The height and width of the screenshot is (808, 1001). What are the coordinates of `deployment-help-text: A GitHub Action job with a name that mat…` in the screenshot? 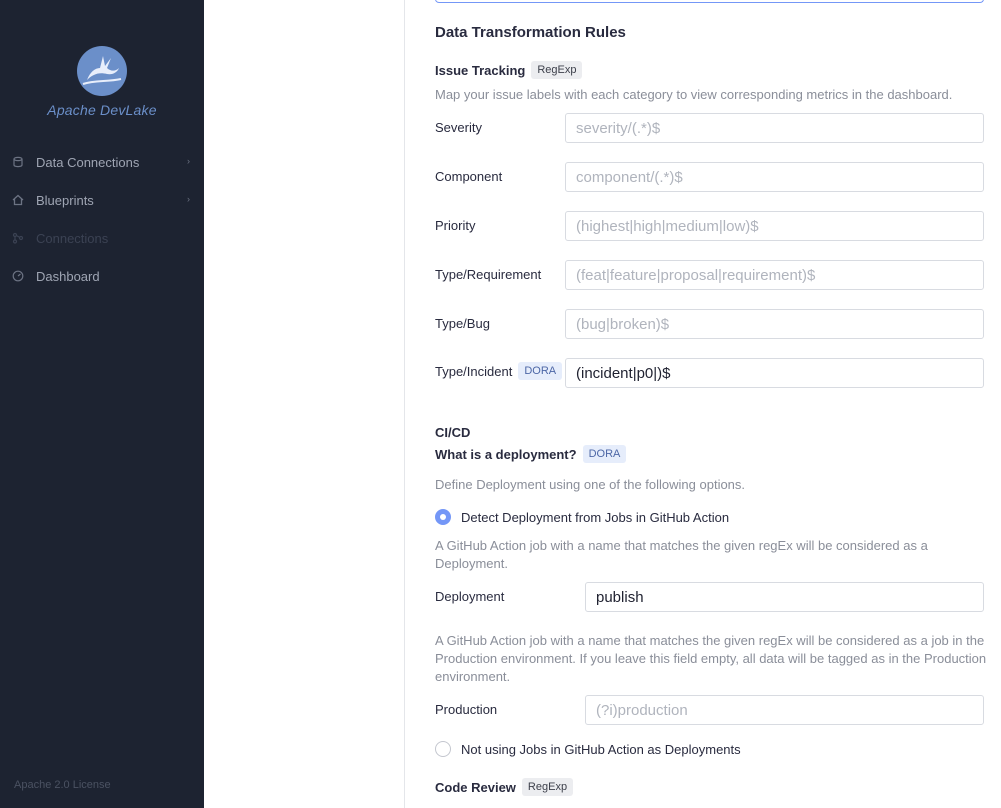 It's located at (681, 554).